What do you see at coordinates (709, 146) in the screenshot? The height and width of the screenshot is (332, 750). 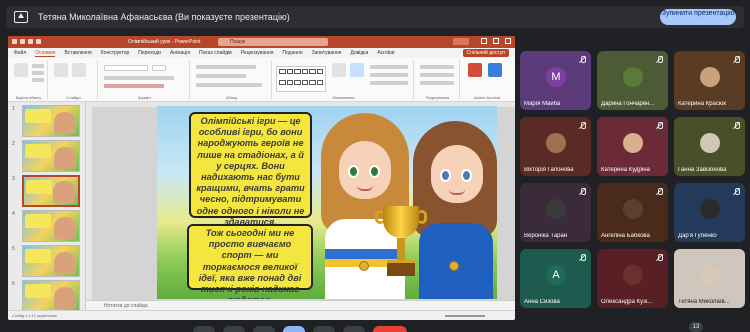 I see `participant-tile: Ганна Завізонова` at bounding box center [709, 146].